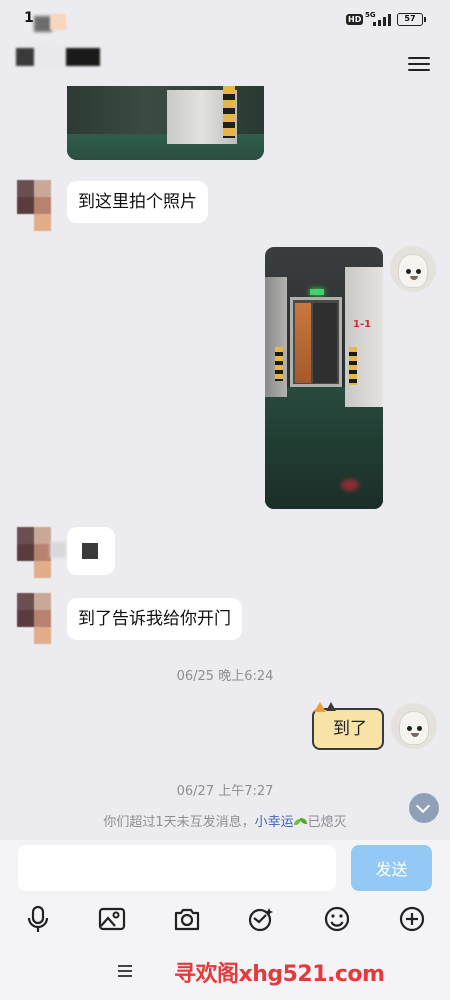  I want to click on red-packet-icon, so click(261, 919).